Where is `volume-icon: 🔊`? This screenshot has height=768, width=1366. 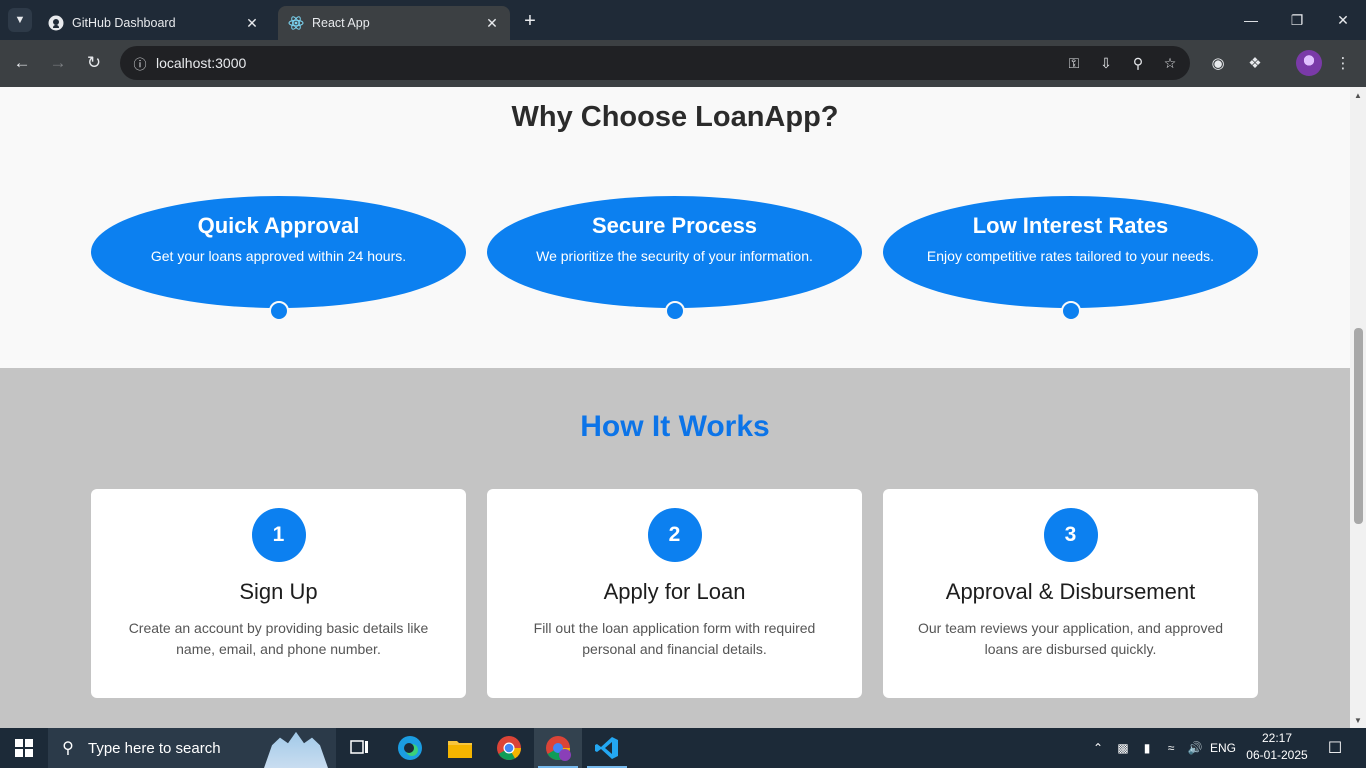 volume-icon: 🔊 is located at coordinates (1195, 748).